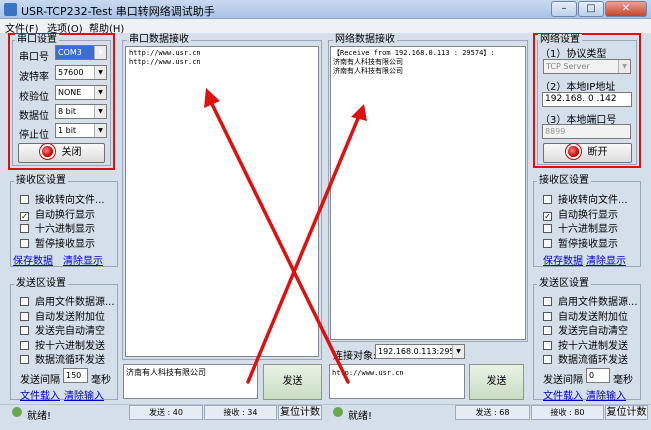 This screenshot has width=651, height=430. I want to click on left-send-option-loop: 数据流循环发送, so click(62, 358).